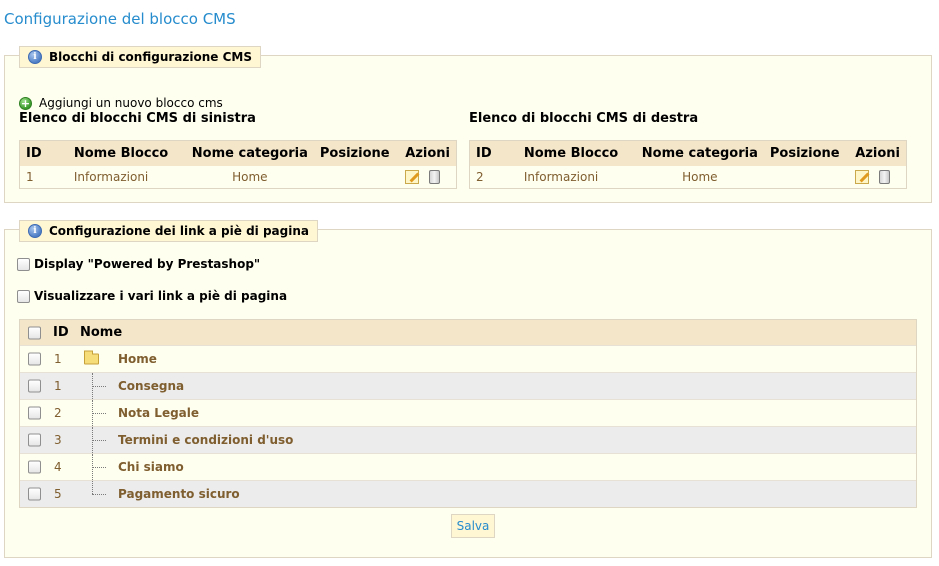 The width and height of the screenshot is (939, 566). Describe the element at coordinates (58, 440) in the screenshot. I see `row-id: 3` at that location.